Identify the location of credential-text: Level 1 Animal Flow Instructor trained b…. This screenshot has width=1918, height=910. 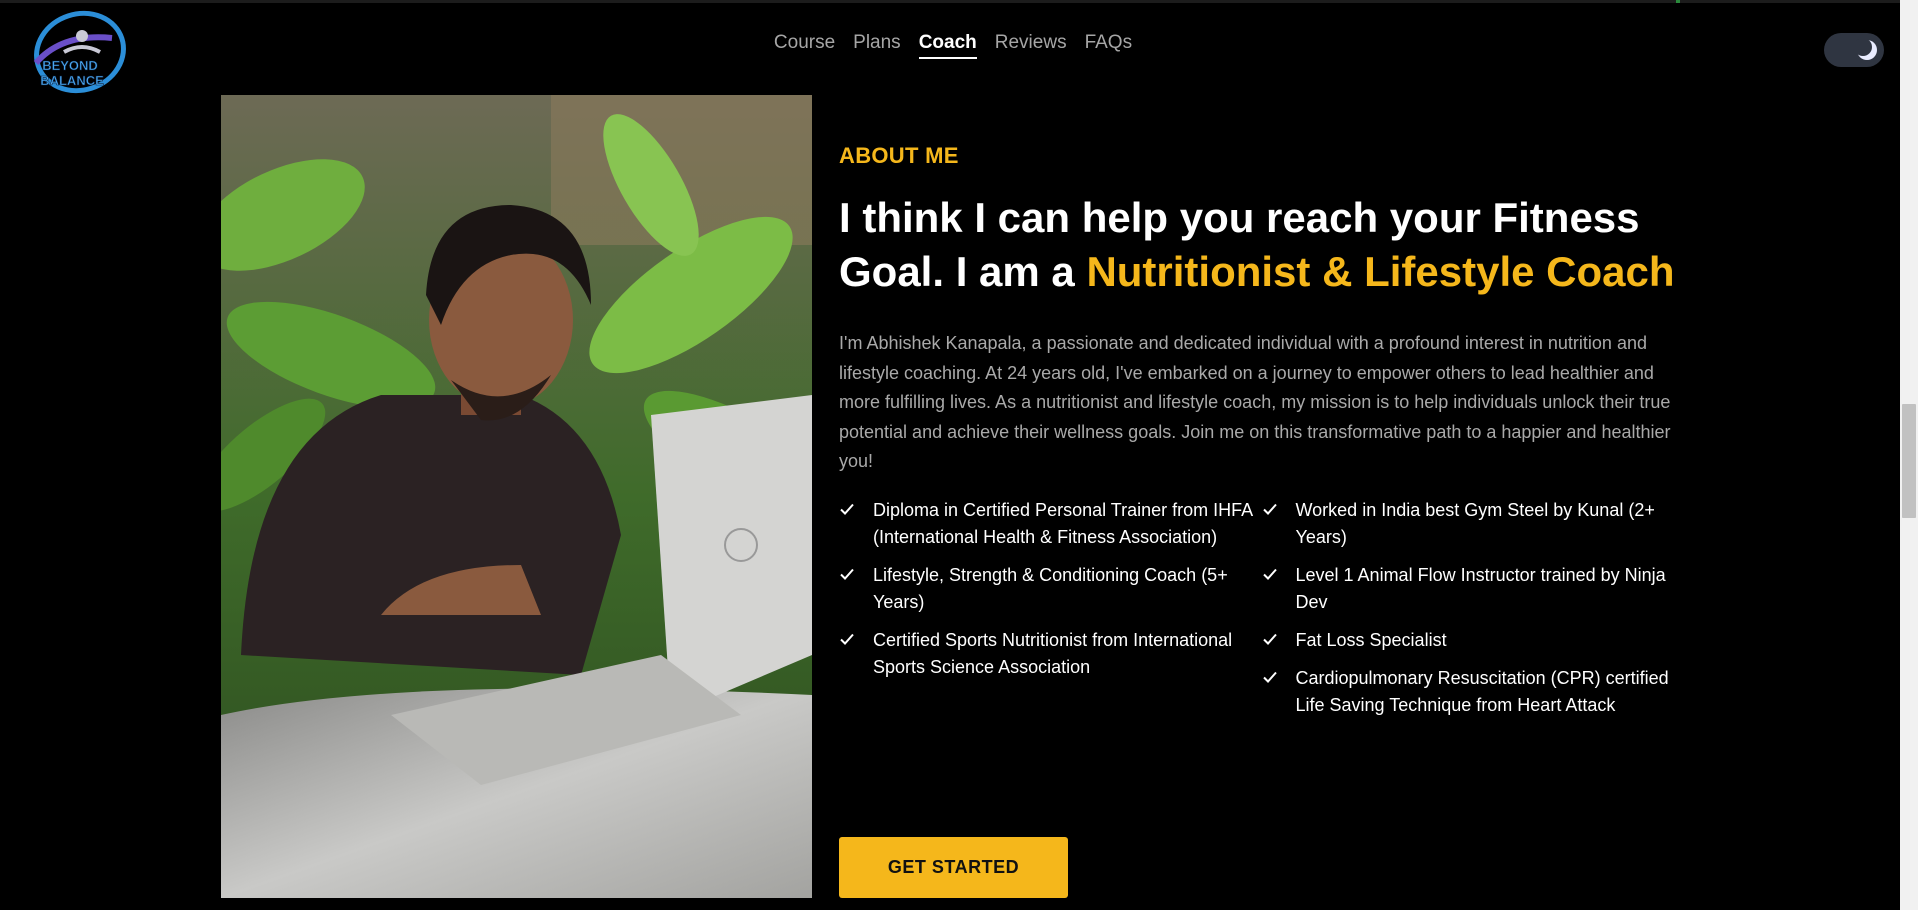
(1480, 588).